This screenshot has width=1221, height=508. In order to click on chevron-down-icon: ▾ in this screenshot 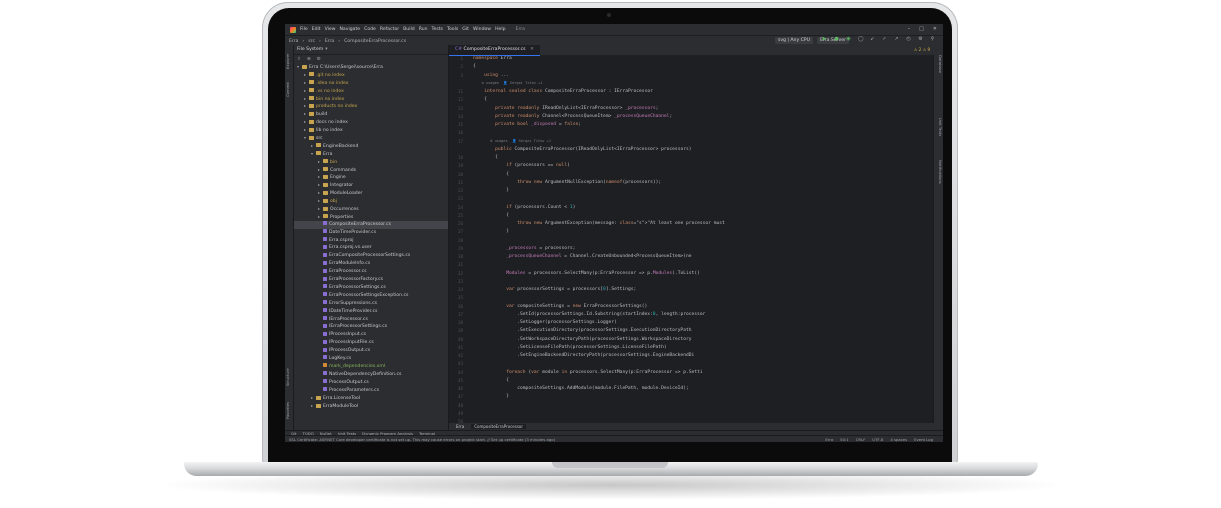, I will do `click(326, 49)`.